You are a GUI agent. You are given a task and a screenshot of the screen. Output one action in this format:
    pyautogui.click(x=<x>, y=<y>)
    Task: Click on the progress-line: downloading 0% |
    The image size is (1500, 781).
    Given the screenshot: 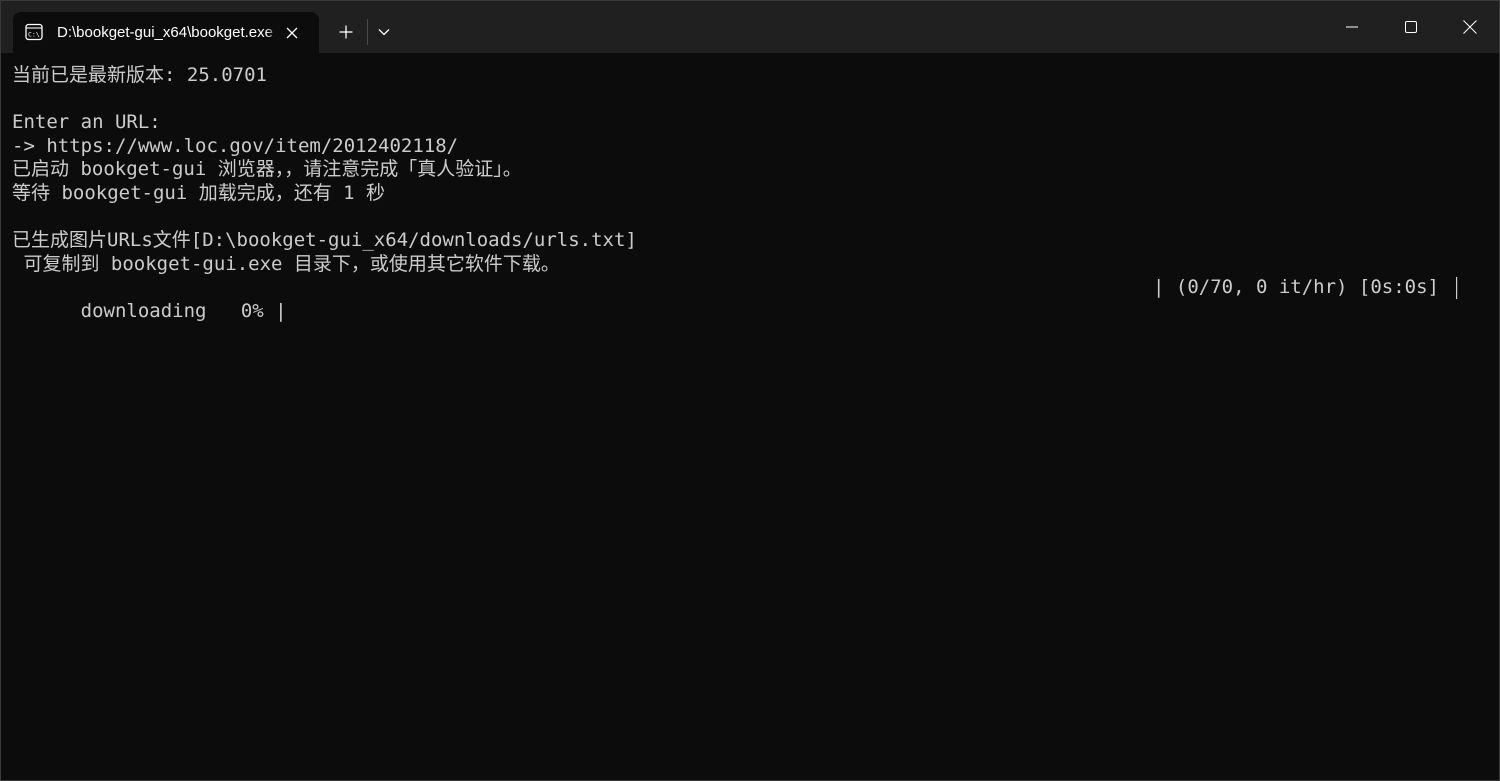 What is the action you would take?
    pyautogui.click(x=149, y=298)
    